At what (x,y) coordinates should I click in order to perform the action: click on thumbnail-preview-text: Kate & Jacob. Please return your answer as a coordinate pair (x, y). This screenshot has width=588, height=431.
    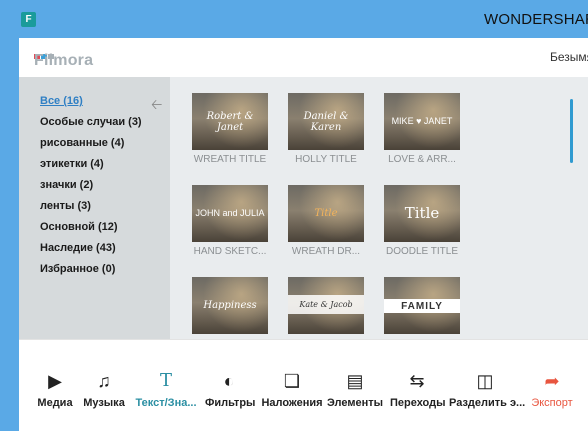
    Looking at the image, I should click on (326, 304).